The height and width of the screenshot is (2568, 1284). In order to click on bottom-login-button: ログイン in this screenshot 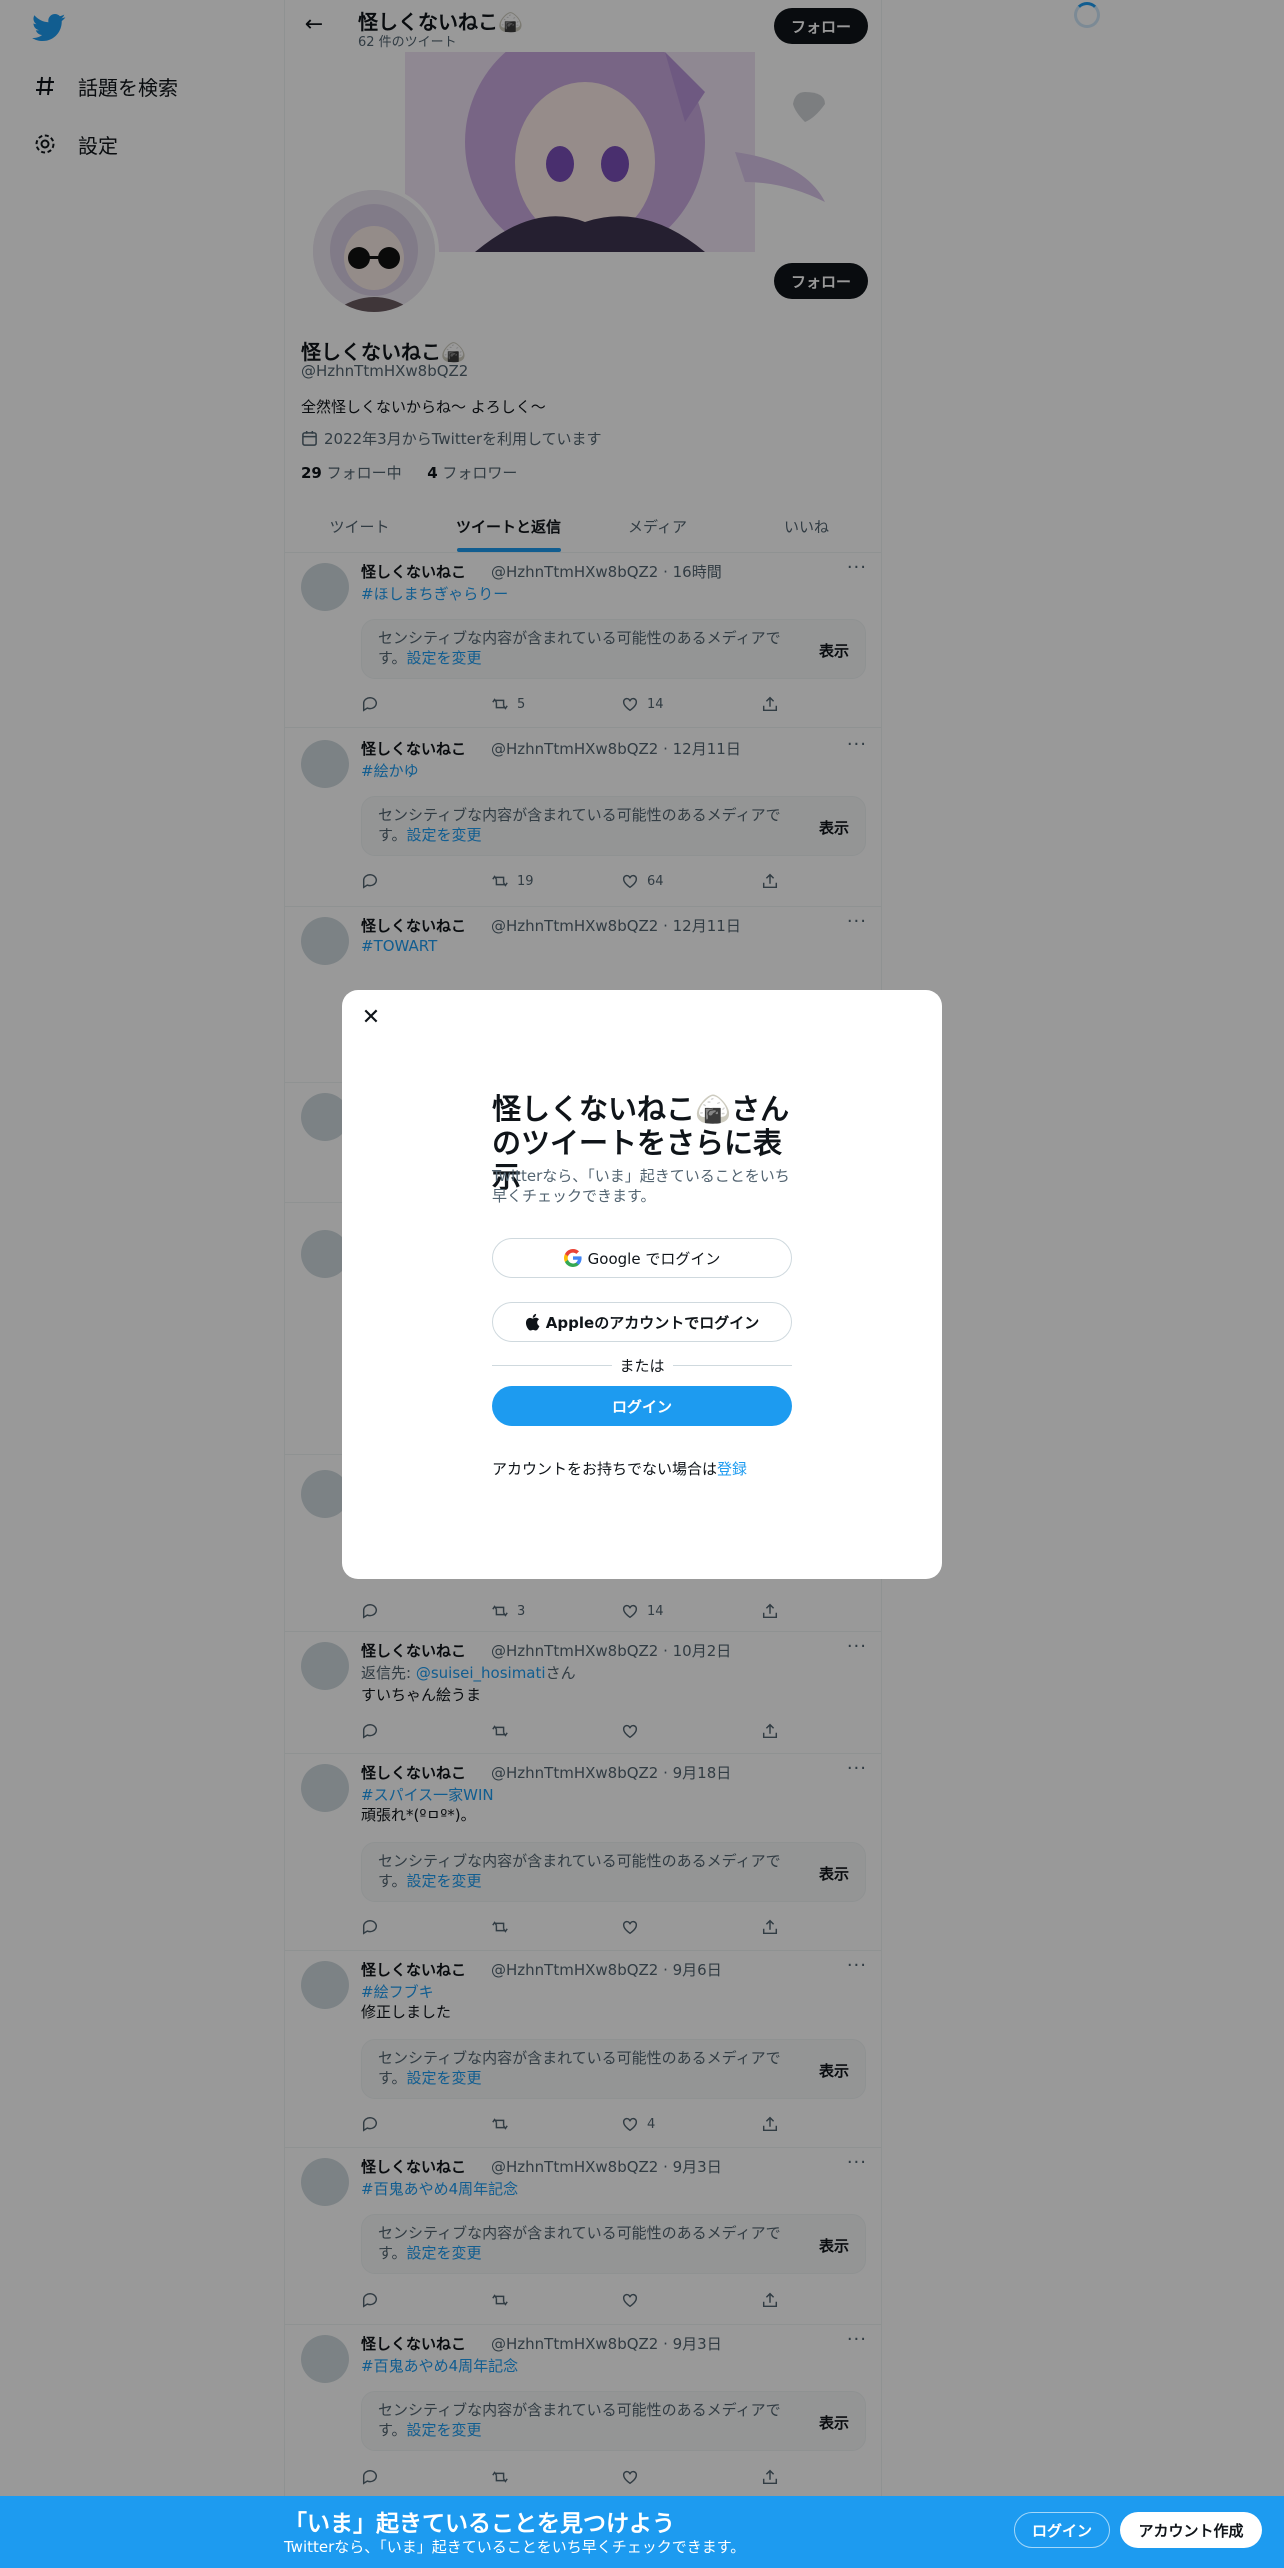, I will do `click(1062, 2530)`.